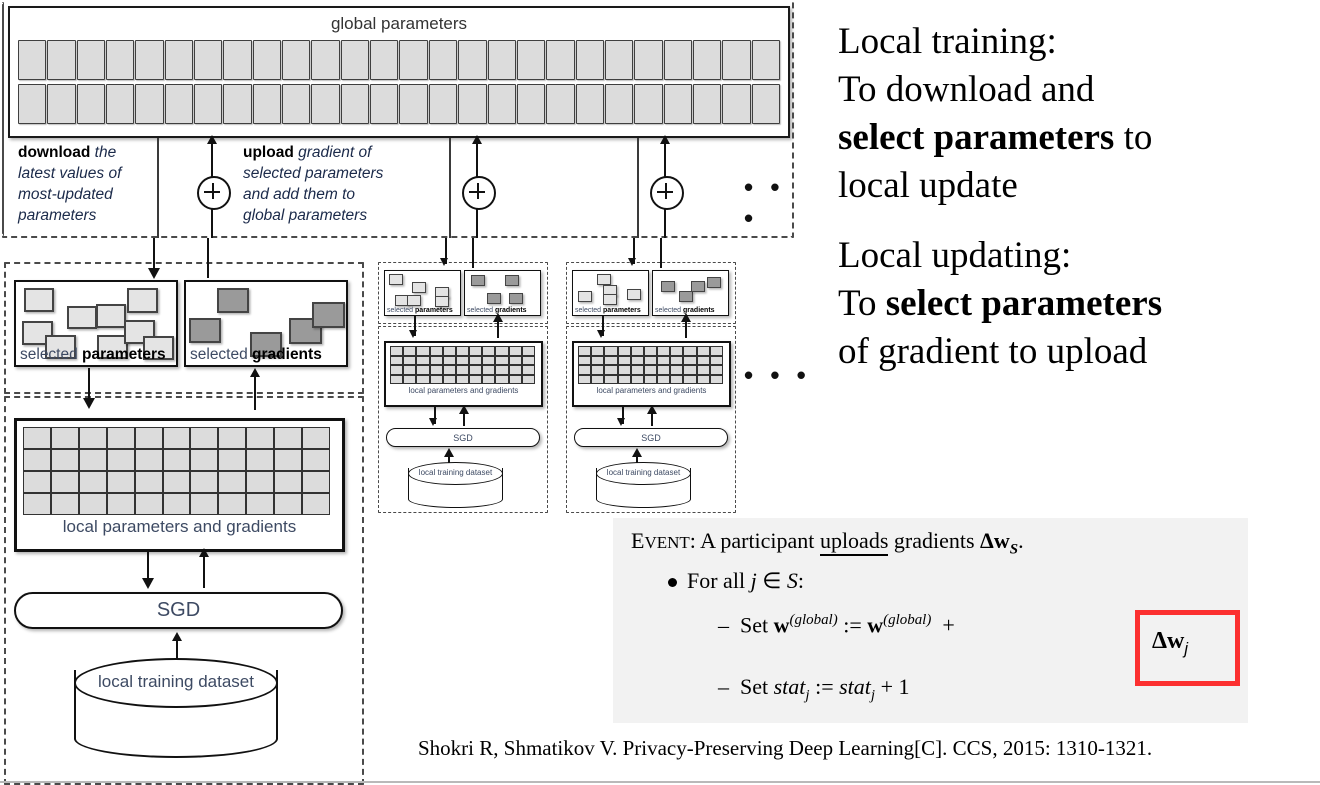 This screenshot has height=785, width=1320. Describe the element at coordinates (632, 262) in the screenshot. I see `p3-download-arrowhead` at that location.